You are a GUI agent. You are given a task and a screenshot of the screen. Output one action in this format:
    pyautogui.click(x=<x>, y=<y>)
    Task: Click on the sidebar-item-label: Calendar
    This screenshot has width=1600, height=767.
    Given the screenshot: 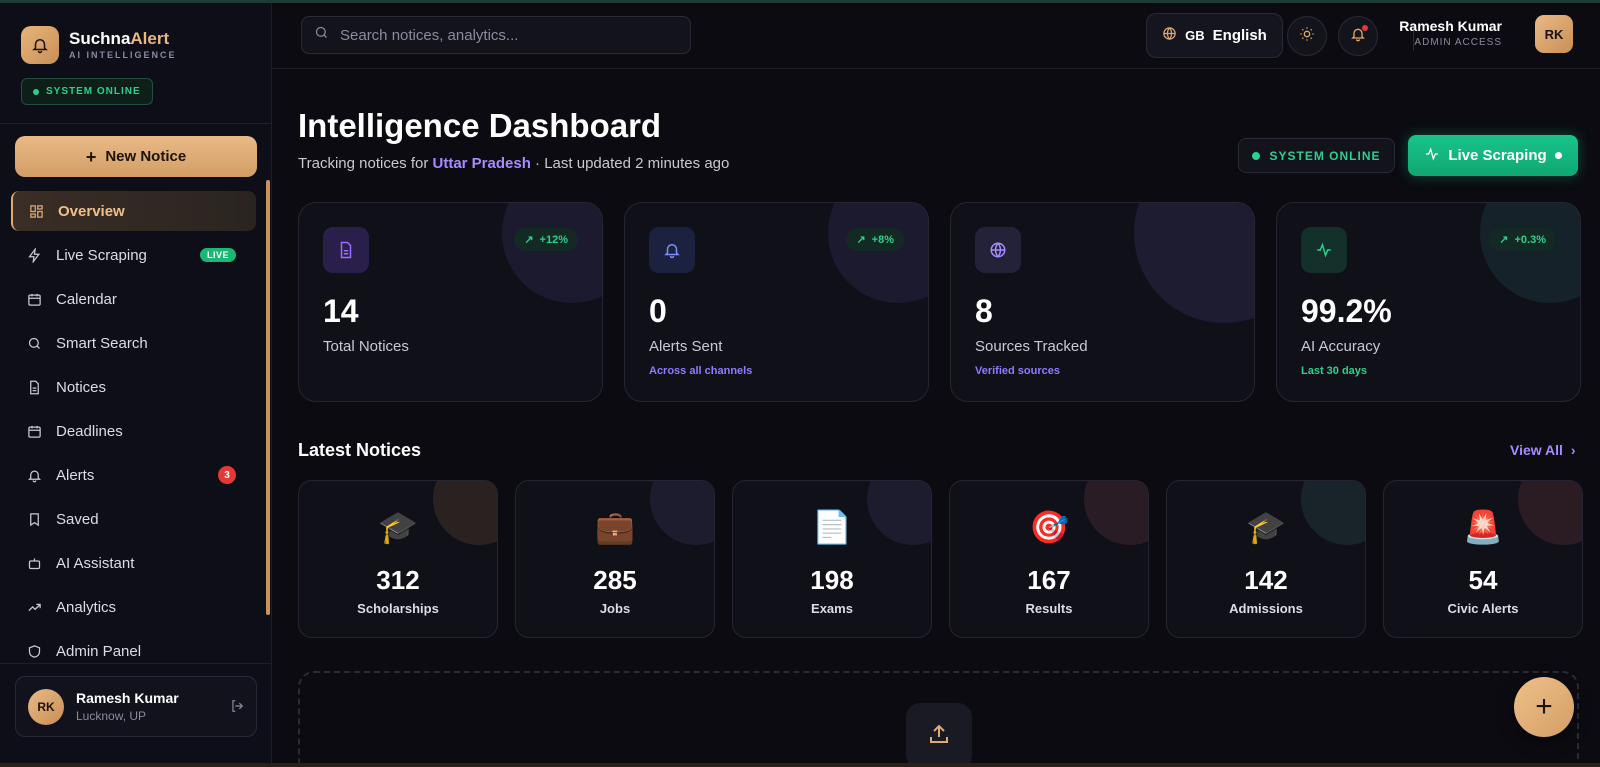 What is the action you would take?
    pyautogui.click(x=86, y=299)
    